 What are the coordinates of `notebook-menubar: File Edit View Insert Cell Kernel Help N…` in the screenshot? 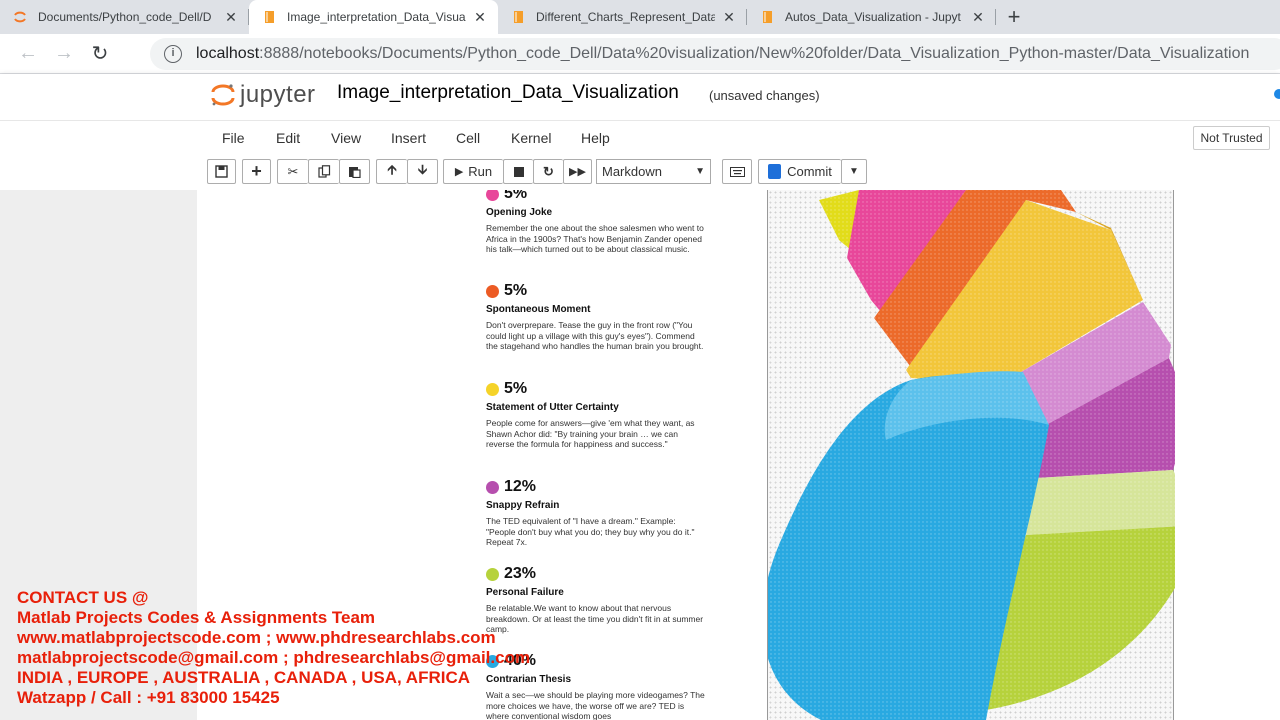 It's located at (640, 138).